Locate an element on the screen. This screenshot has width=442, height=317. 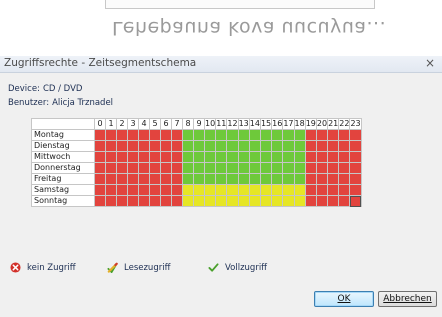
hour-header: 4 is located at coordinates (144, 124).